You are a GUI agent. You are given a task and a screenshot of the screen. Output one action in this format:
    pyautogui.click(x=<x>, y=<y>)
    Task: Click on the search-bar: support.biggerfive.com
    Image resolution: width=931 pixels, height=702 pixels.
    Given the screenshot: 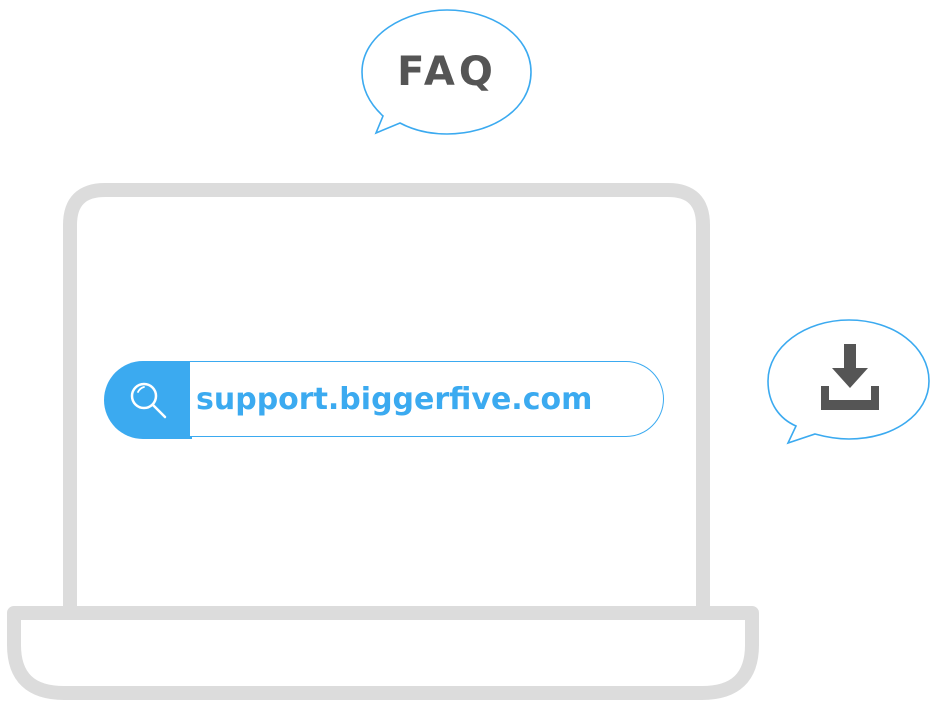 What is the action you would take?
    pyautogui.click(x=384, y=400)
    